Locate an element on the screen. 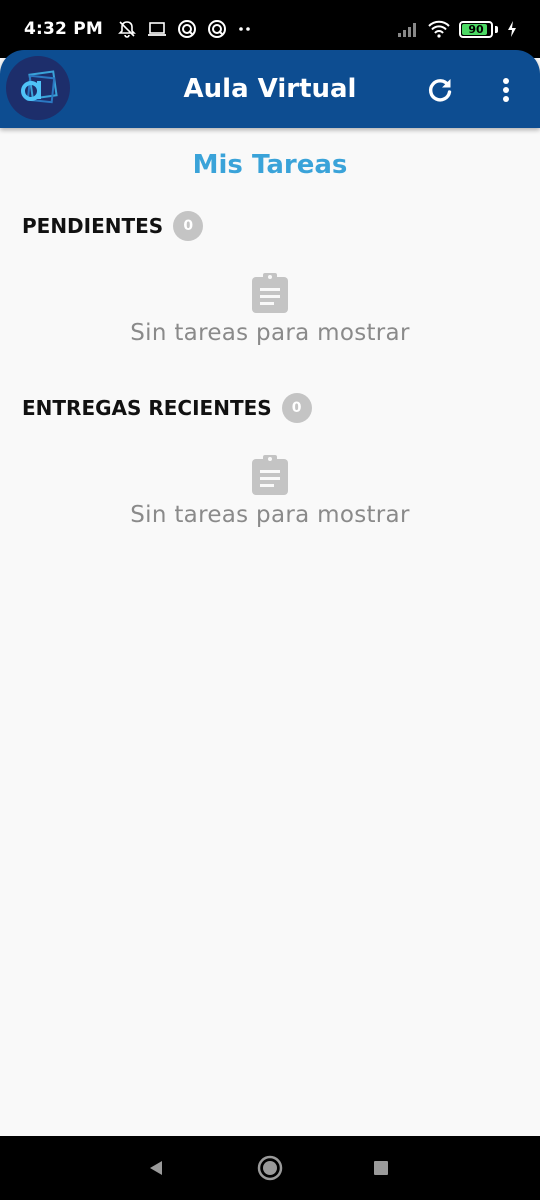 The width and height of the screenshot is (540, 1200). muted-bell-icon is located at coordinates (127, 29).